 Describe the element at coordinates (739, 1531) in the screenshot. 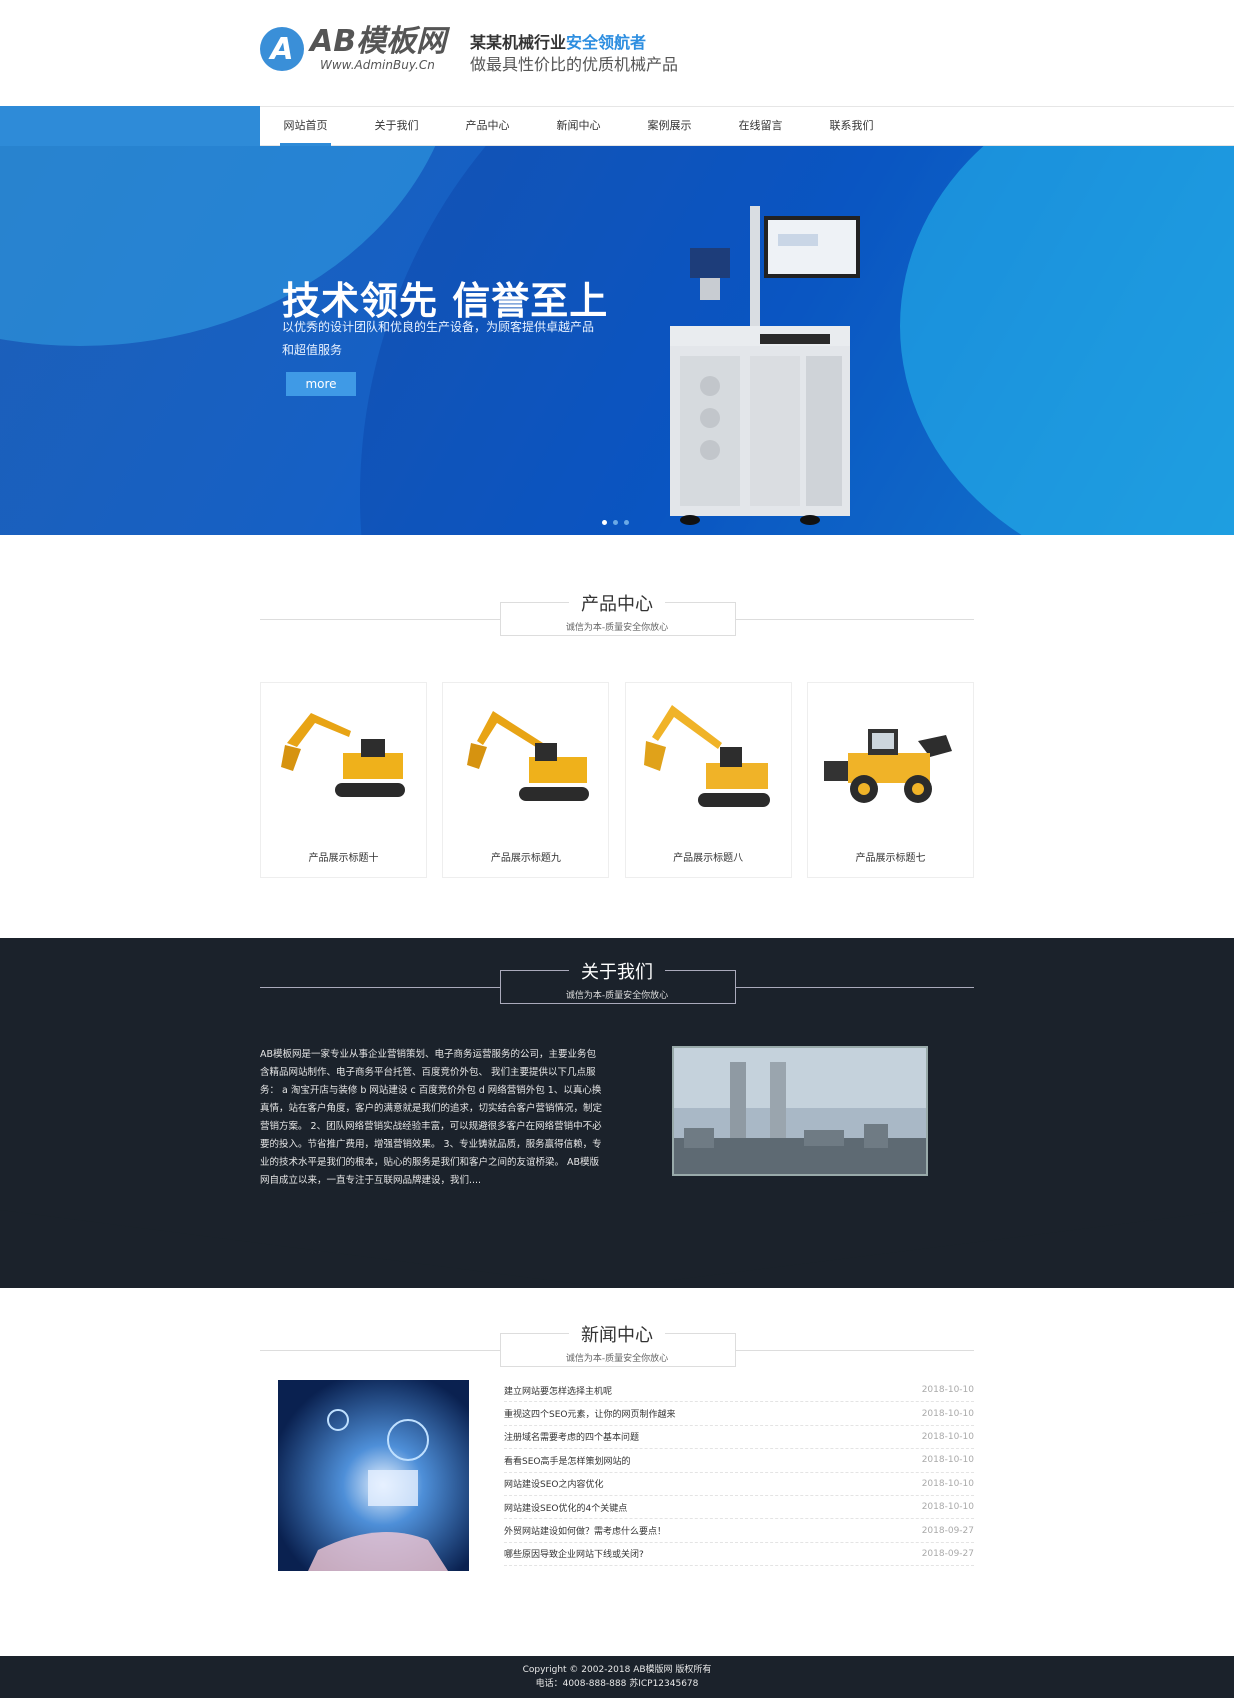

I see `news-item: 外贸网站建设如何做？需考虑什么要点！ 2018-09-27` at that location.